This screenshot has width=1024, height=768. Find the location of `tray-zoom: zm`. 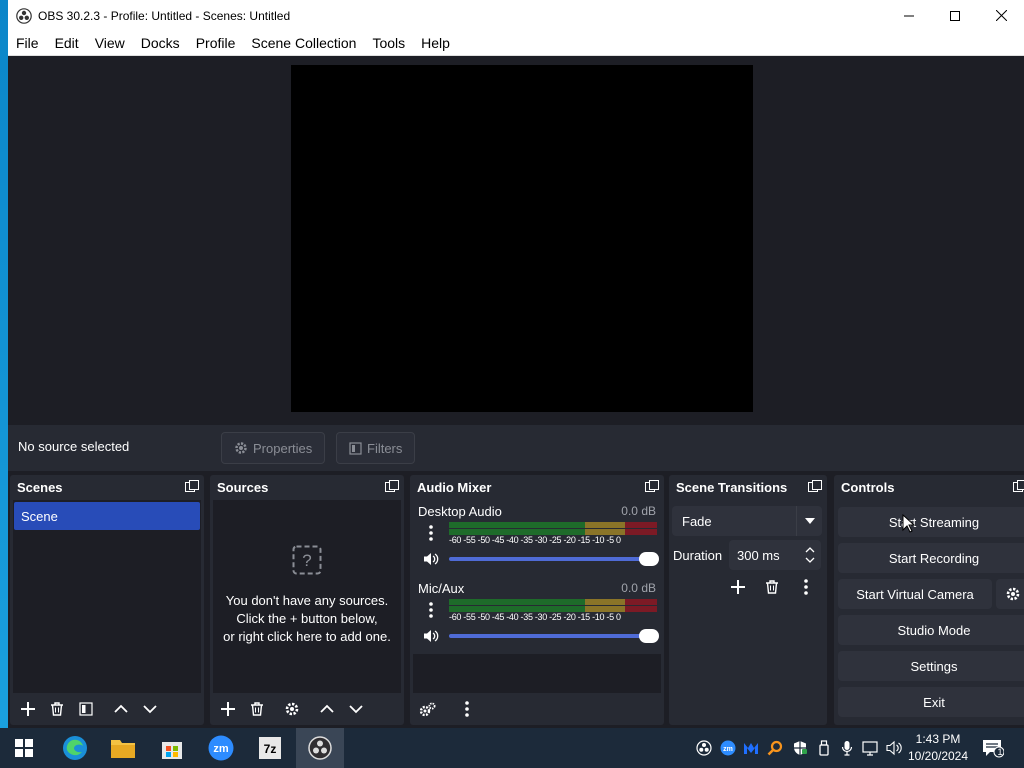

tray-zoom: zm is located at coordinates (728, 748).